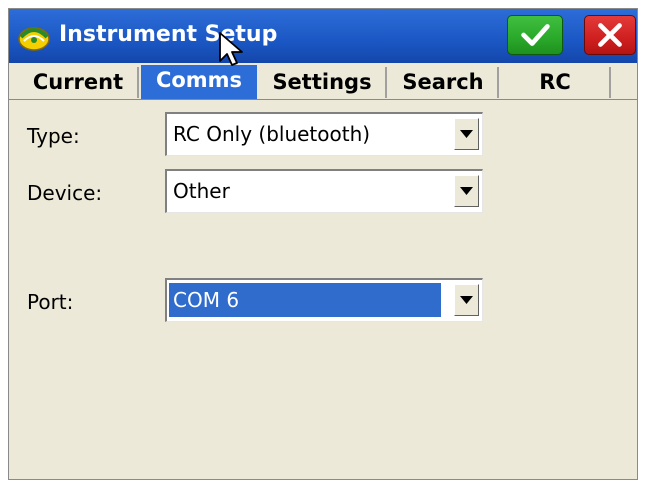  I want to click on type-label: Type:, so click(53, 136).